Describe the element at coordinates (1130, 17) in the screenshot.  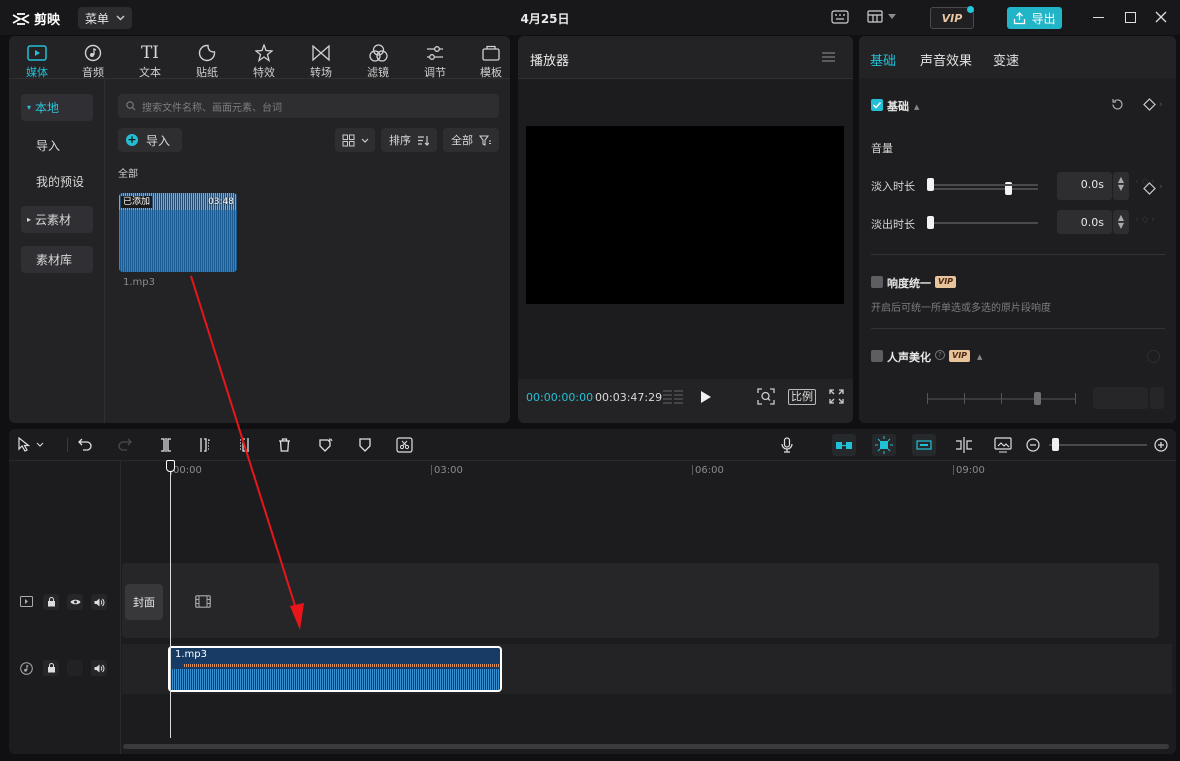
I see `maximize-button` at that location.